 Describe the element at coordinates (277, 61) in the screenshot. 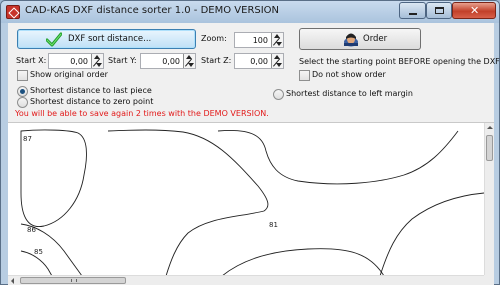

I see `start-z-spin-arrows` at that location.